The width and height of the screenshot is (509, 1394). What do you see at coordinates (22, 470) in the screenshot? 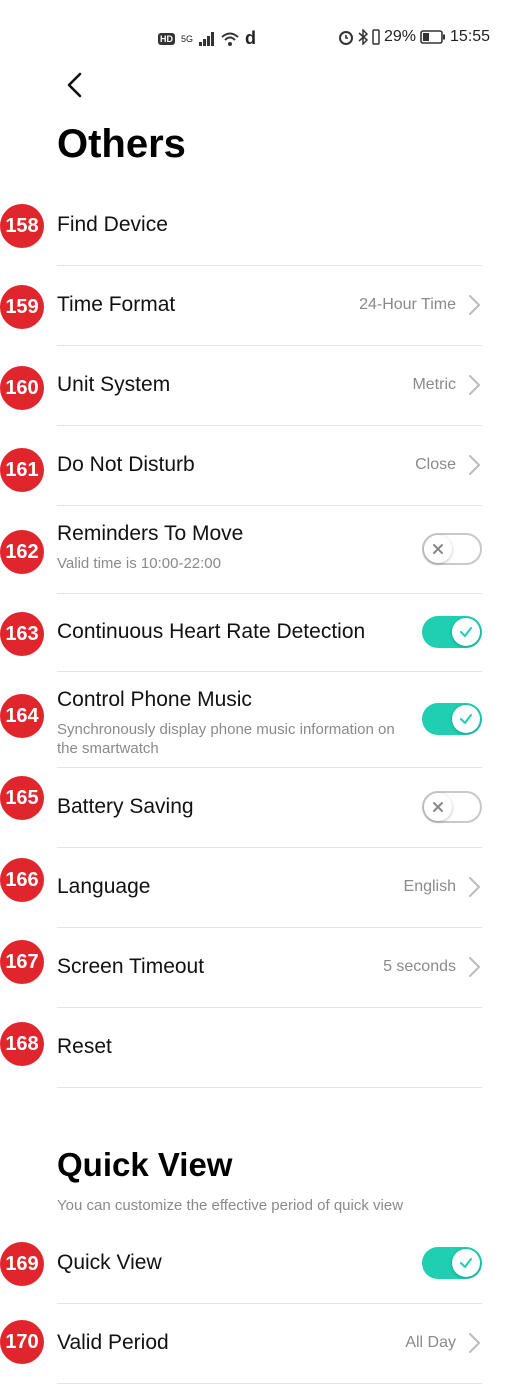
I see `annotation-badge: 161` at bounding box center [22, 470].